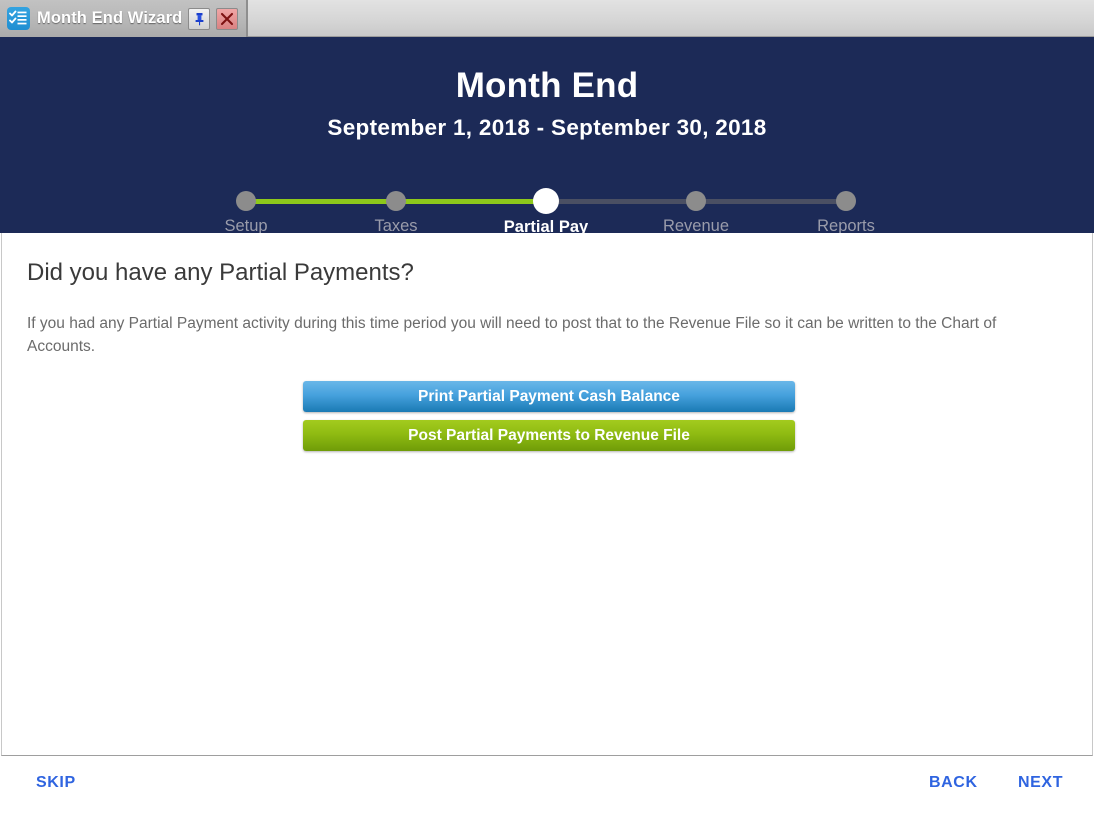 This screenshot has height=815, width=1094. What do you see at coordinates (547, 127) in the screenshot?
I see `date-range-label: September 1, 2018 - September 30, 2018` at bounding box center [547, 127].